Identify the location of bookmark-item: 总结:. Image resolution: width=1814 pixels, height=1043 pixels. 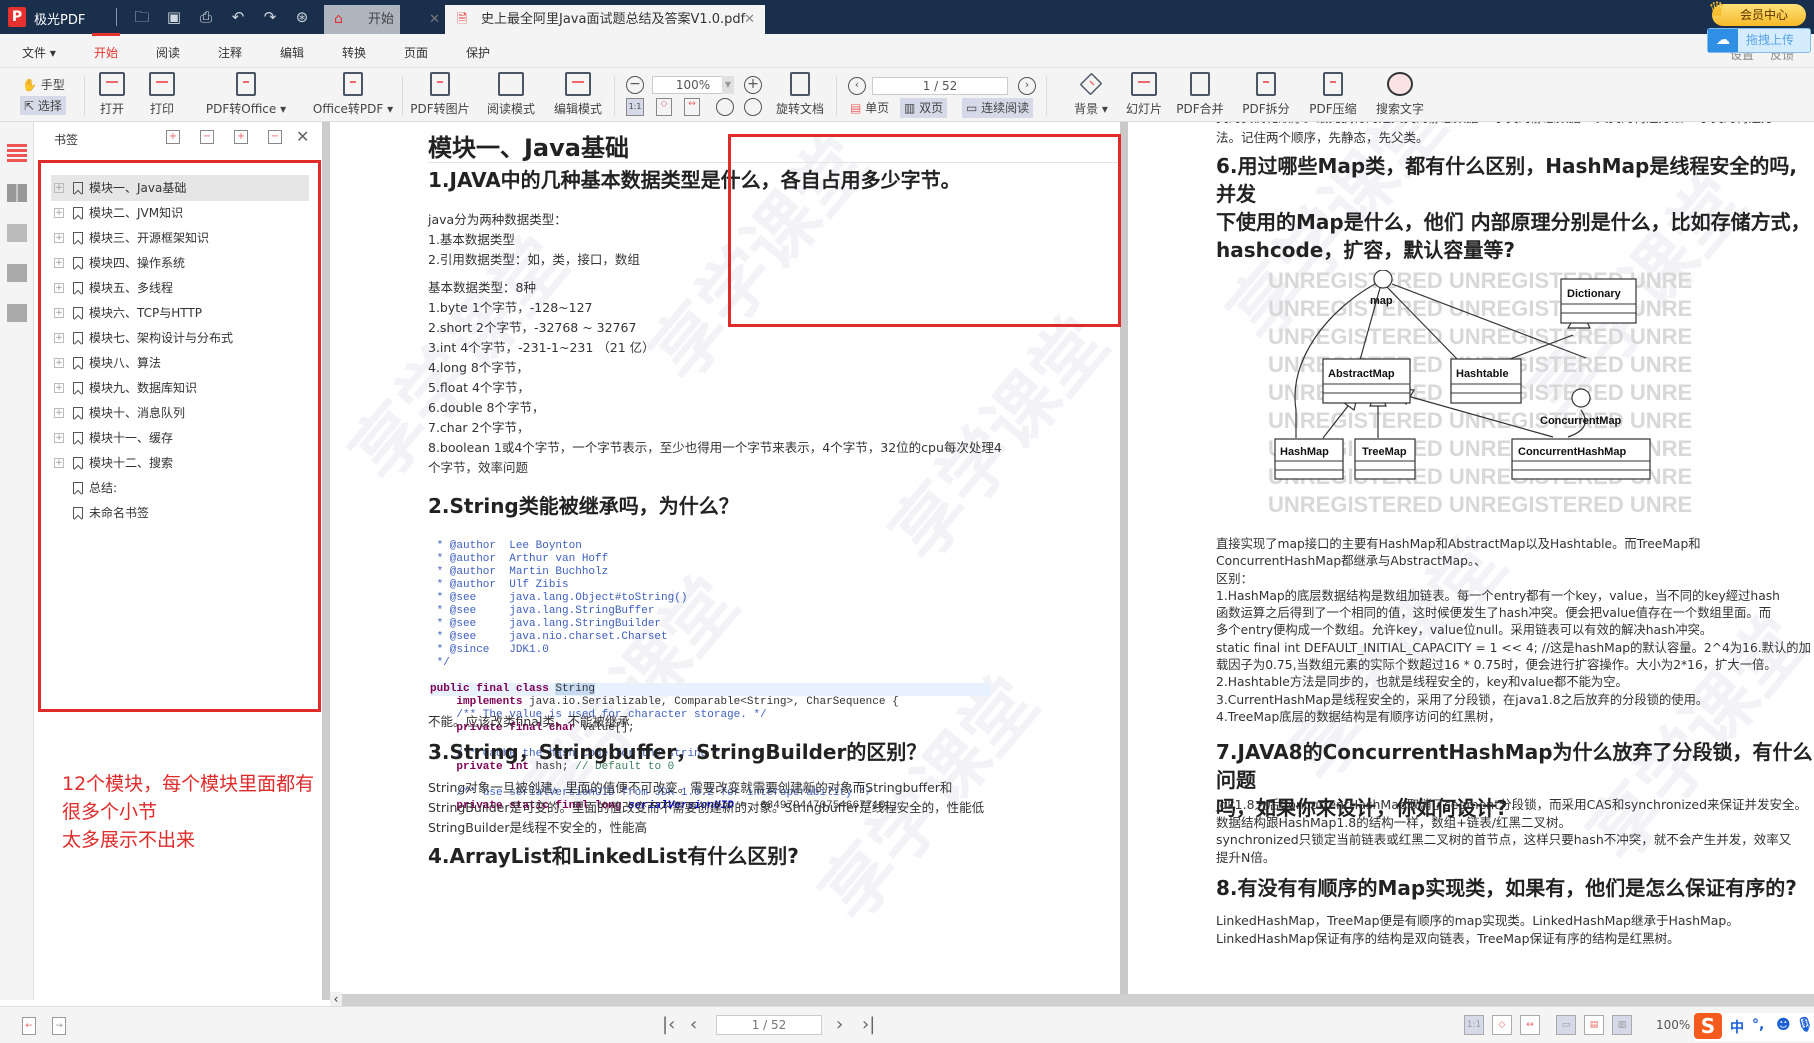
(180, 488).